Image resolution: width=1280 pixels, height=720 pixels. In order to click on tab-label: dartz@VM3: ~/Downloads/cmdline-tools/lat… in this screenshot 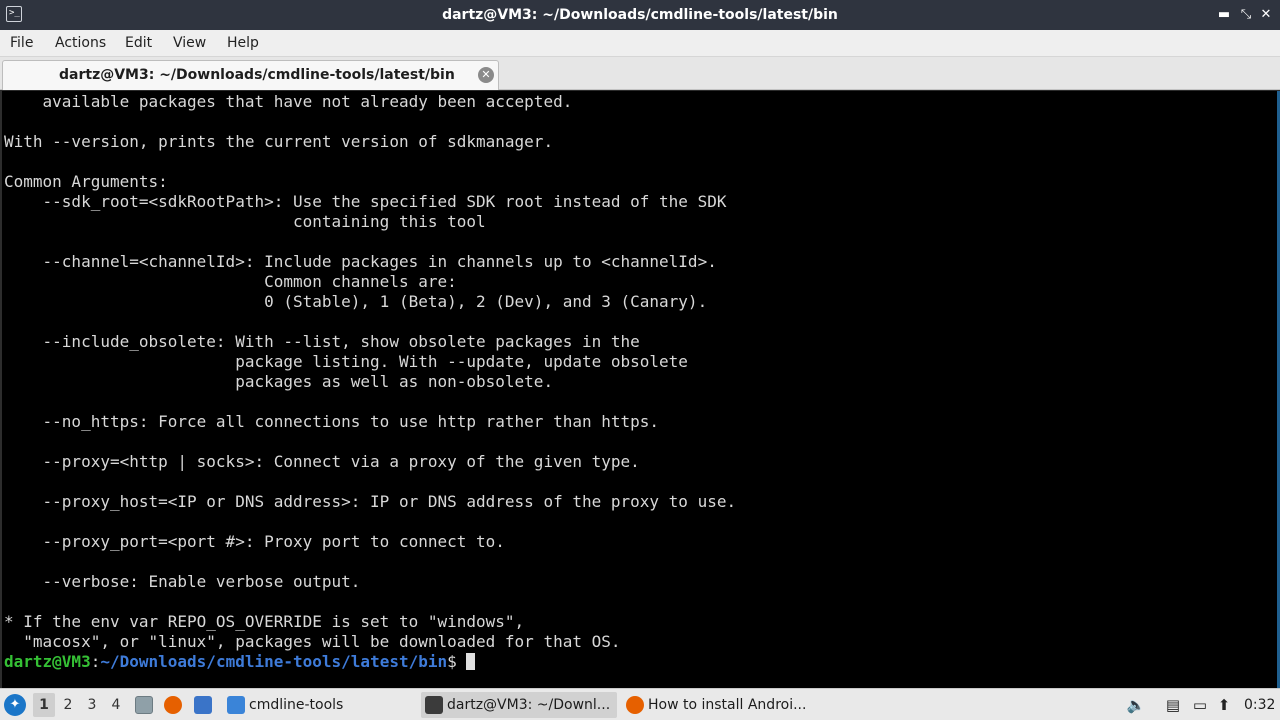, I will do `click(257, 75)`.